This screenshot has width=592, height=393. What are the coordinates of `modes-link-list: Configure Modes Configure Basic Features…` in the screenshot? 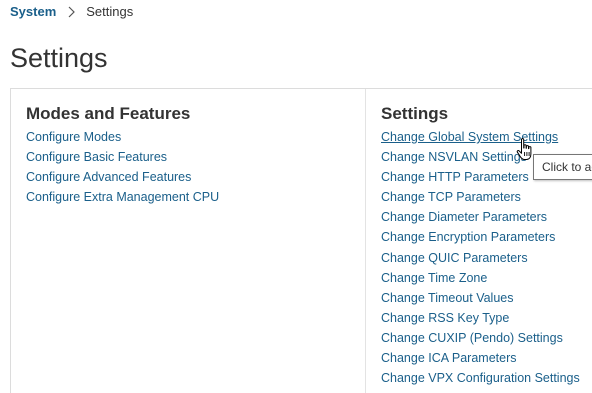 It's located at (122, 167).